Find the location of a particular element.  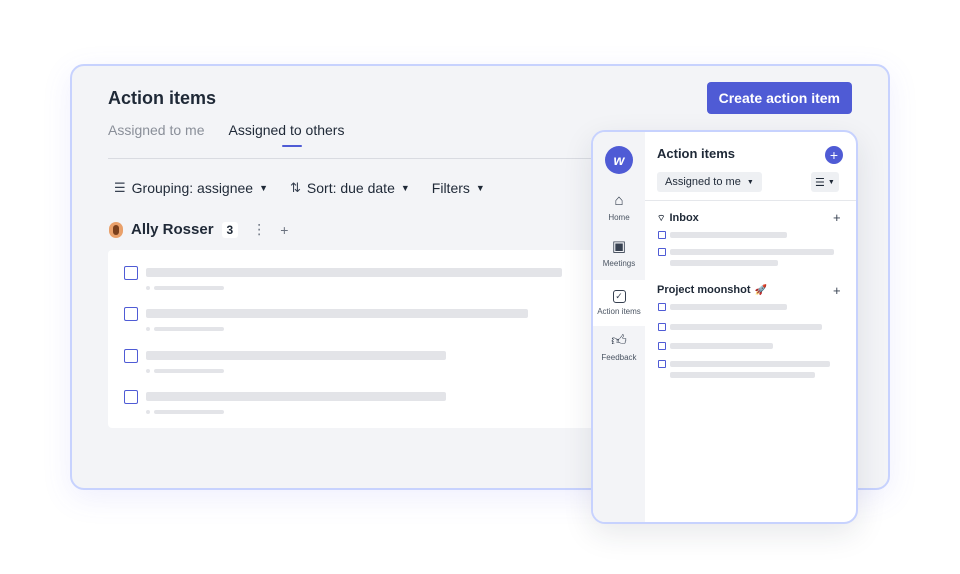

section-project-moonshot: Project moonshot 🚀 is located at coordinates (712, 290).